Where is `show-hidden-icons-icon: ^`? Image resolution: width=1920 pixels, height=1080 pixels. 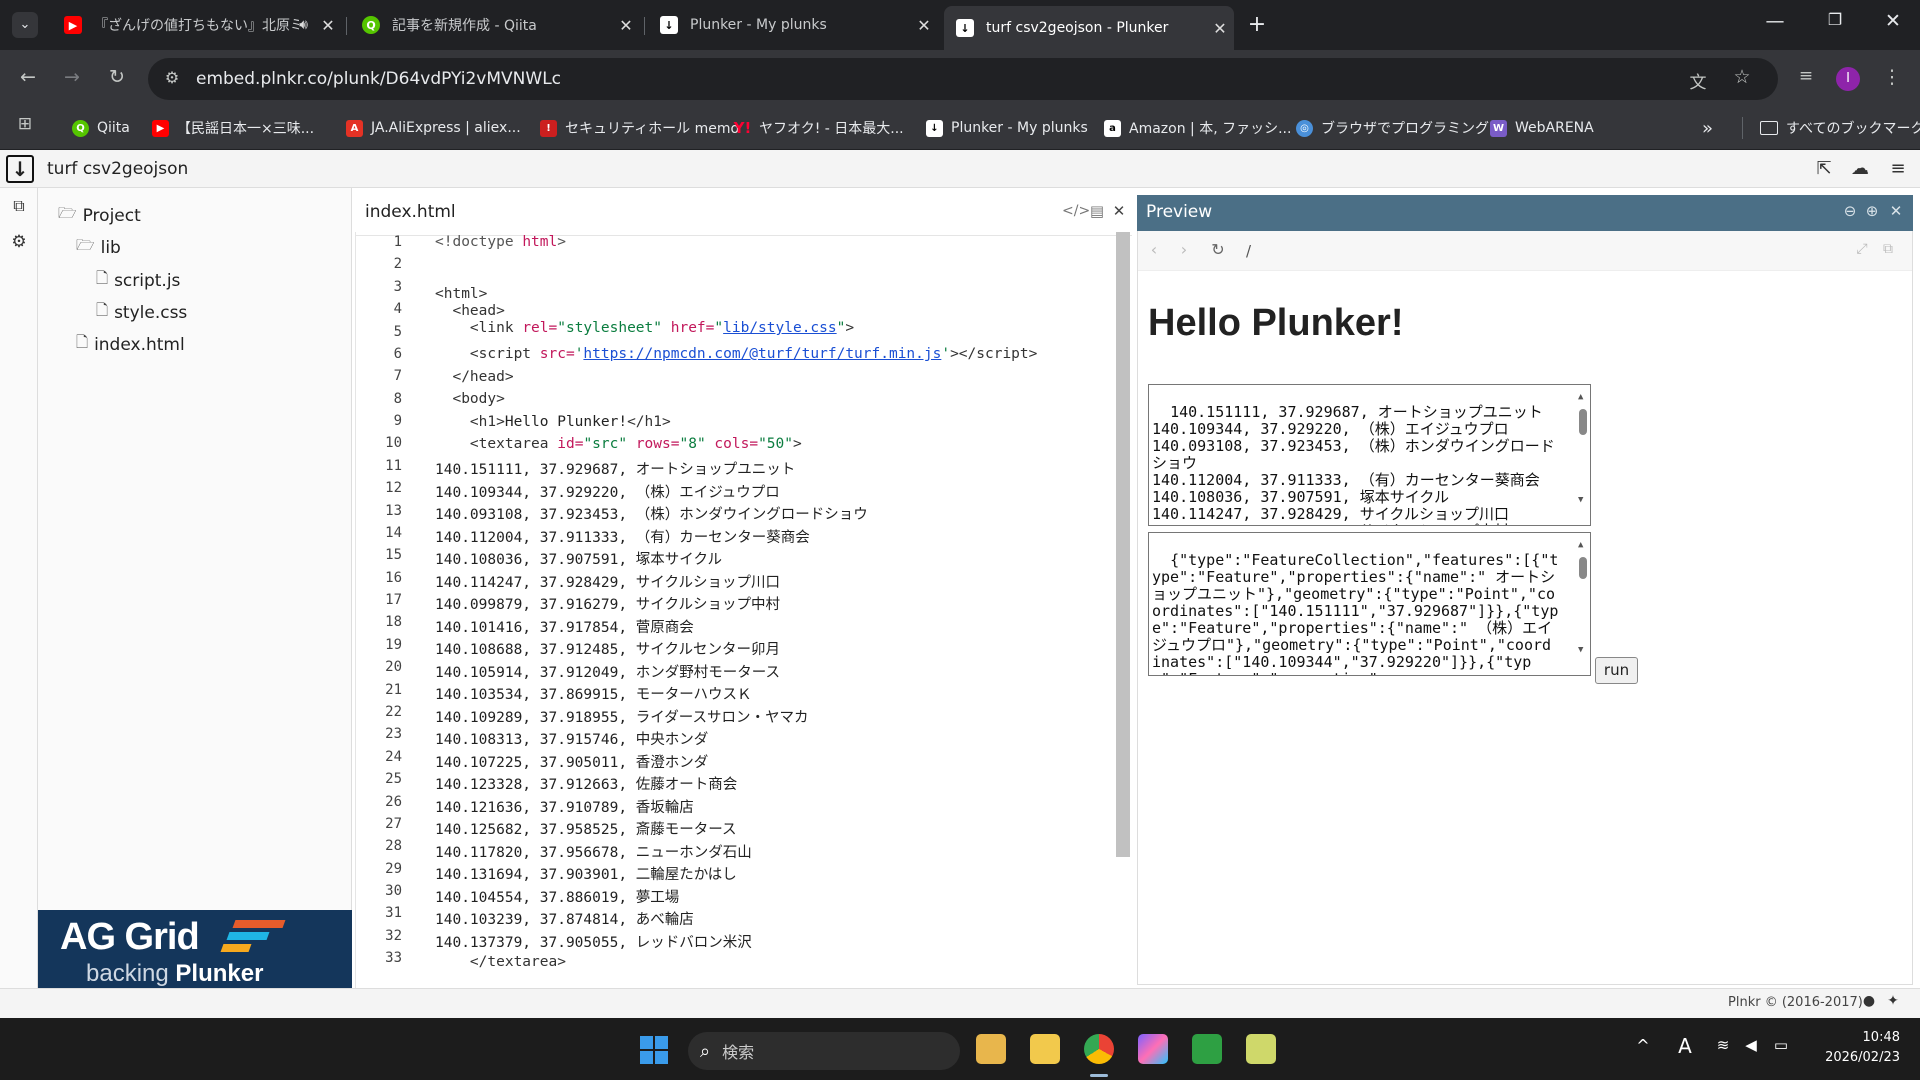 show-hidden-icons-icon: ^ is located at coordinates (1643, 1045).